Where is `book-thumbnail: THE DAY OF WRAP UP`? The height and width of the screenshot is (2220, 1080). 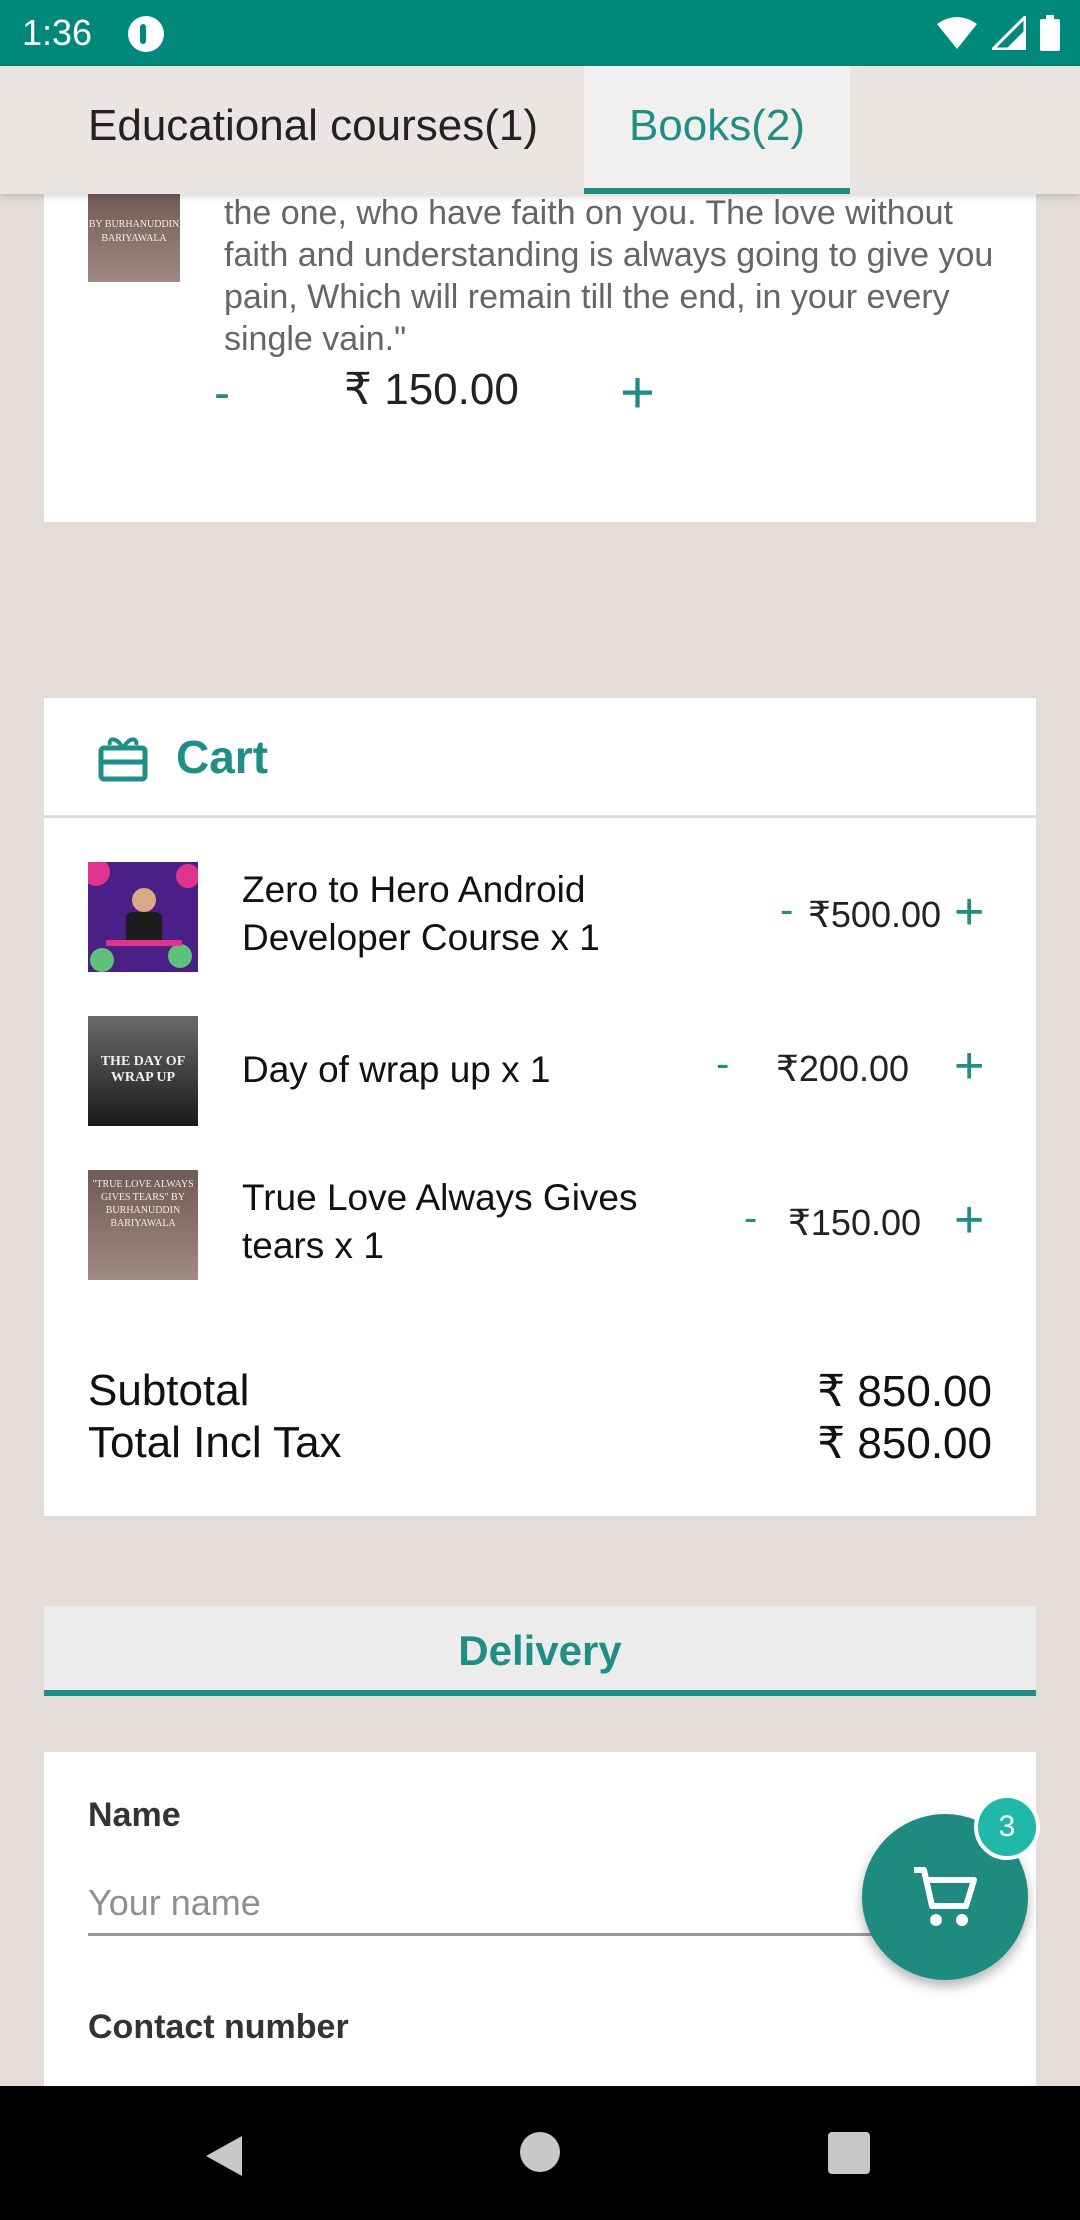
book-thumbnail: THE DAY OF WRAP UP is located at coordinates (143, 1071).